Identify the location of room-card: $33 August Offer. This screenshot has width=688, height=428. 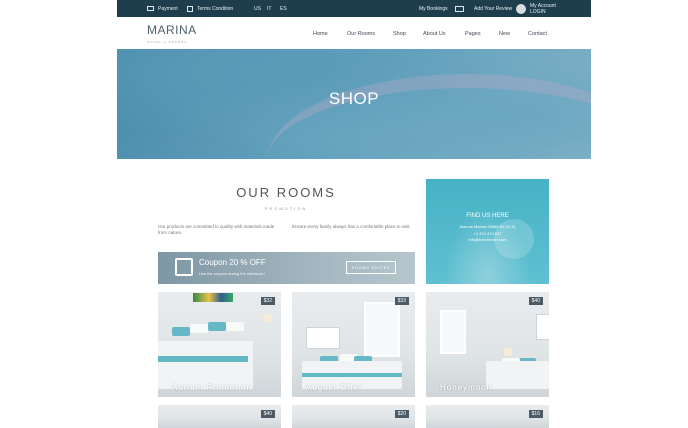
(353, 344).